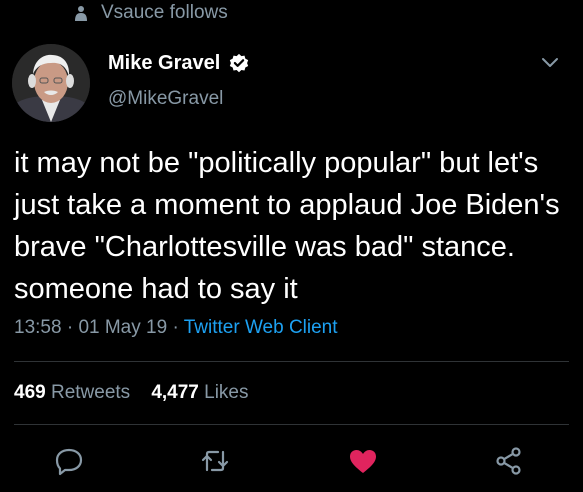 The image size is (583, 492). Describe the element at coordinates (199, 392) in the screenshot. I see `likes-stat: 4,477 Likes` at that location.